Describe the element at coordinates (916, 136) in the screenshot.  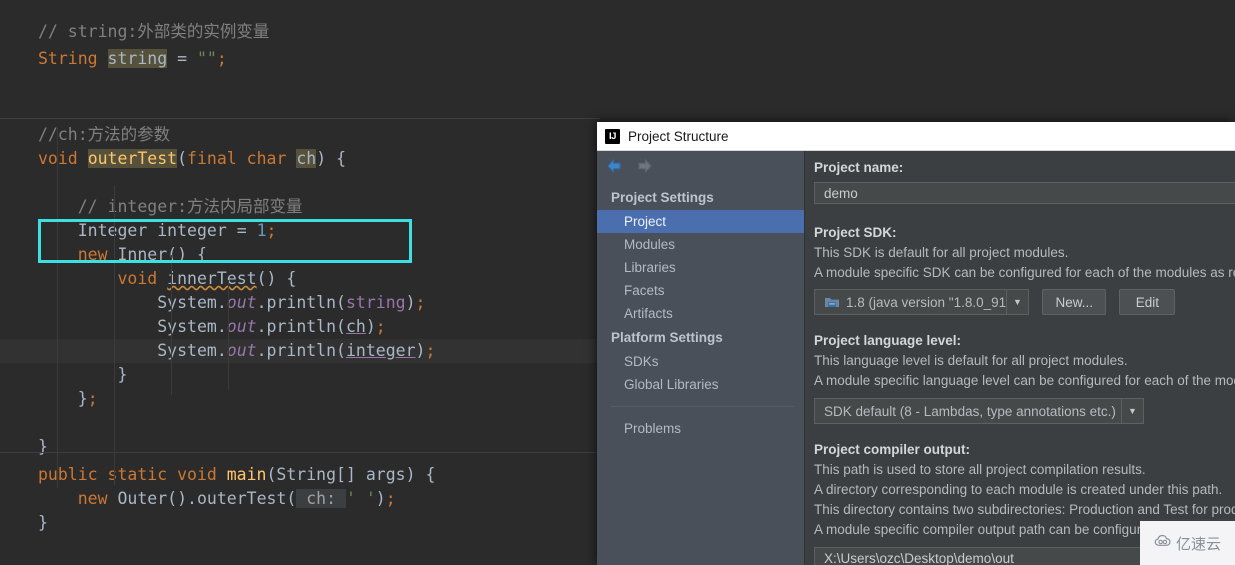
I see `dialog-titlebar: IJ Project Structure` at that location.